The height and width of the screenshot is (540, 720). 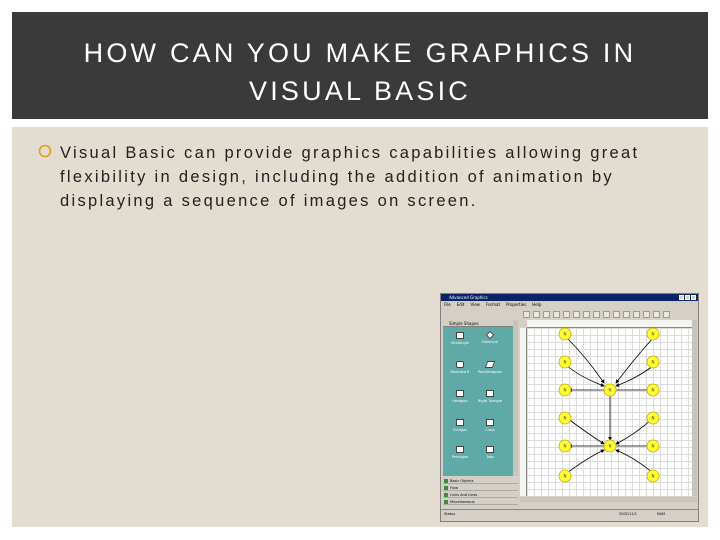 What do you see at coordinates (450, 514) in the screenshot?
I see `status-text: Status` at bounding box center [450, 514].